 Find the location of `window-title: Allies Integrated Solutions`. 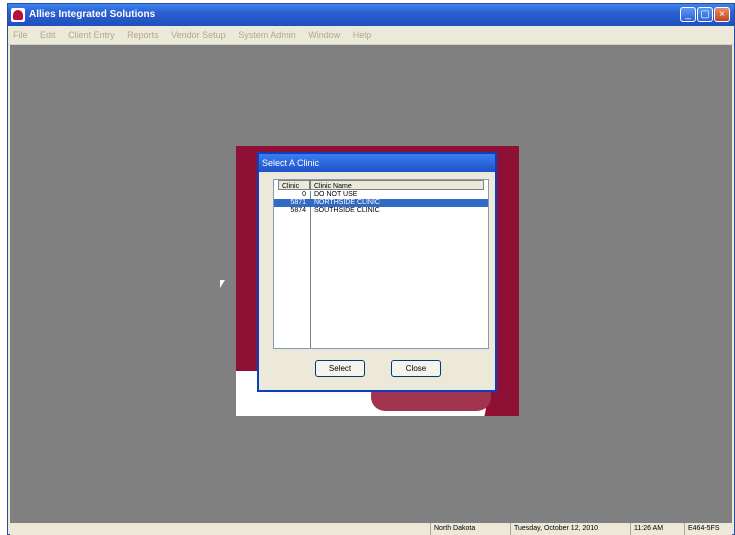

window-title: Allies Integrated Solutions is located at coordinates (92, 14).